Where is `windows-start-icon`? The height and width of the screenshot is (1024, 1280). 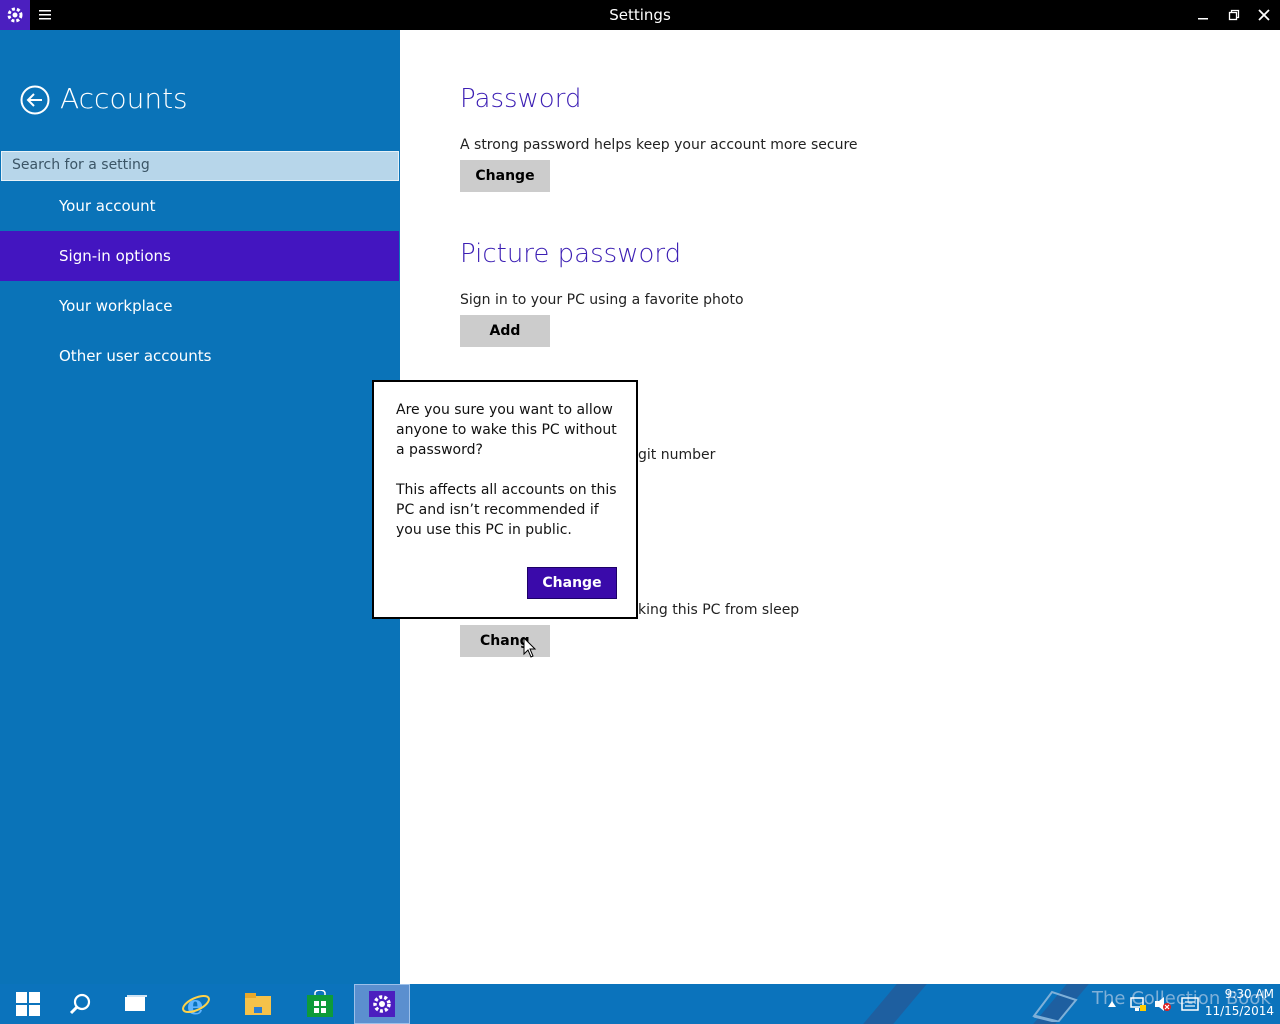
windows-start-icon is located at coordinates (28, 1004).